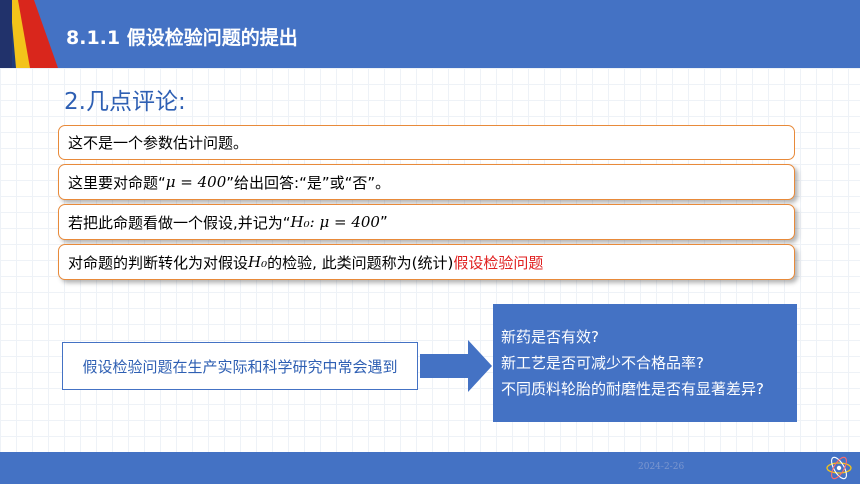 The width and height of the screenshot is (860, 484). Describe the element at coordinates (158, 262) in the screenshot. I see `point-4-pre: 对命题的判断转化为对假设` at that location.